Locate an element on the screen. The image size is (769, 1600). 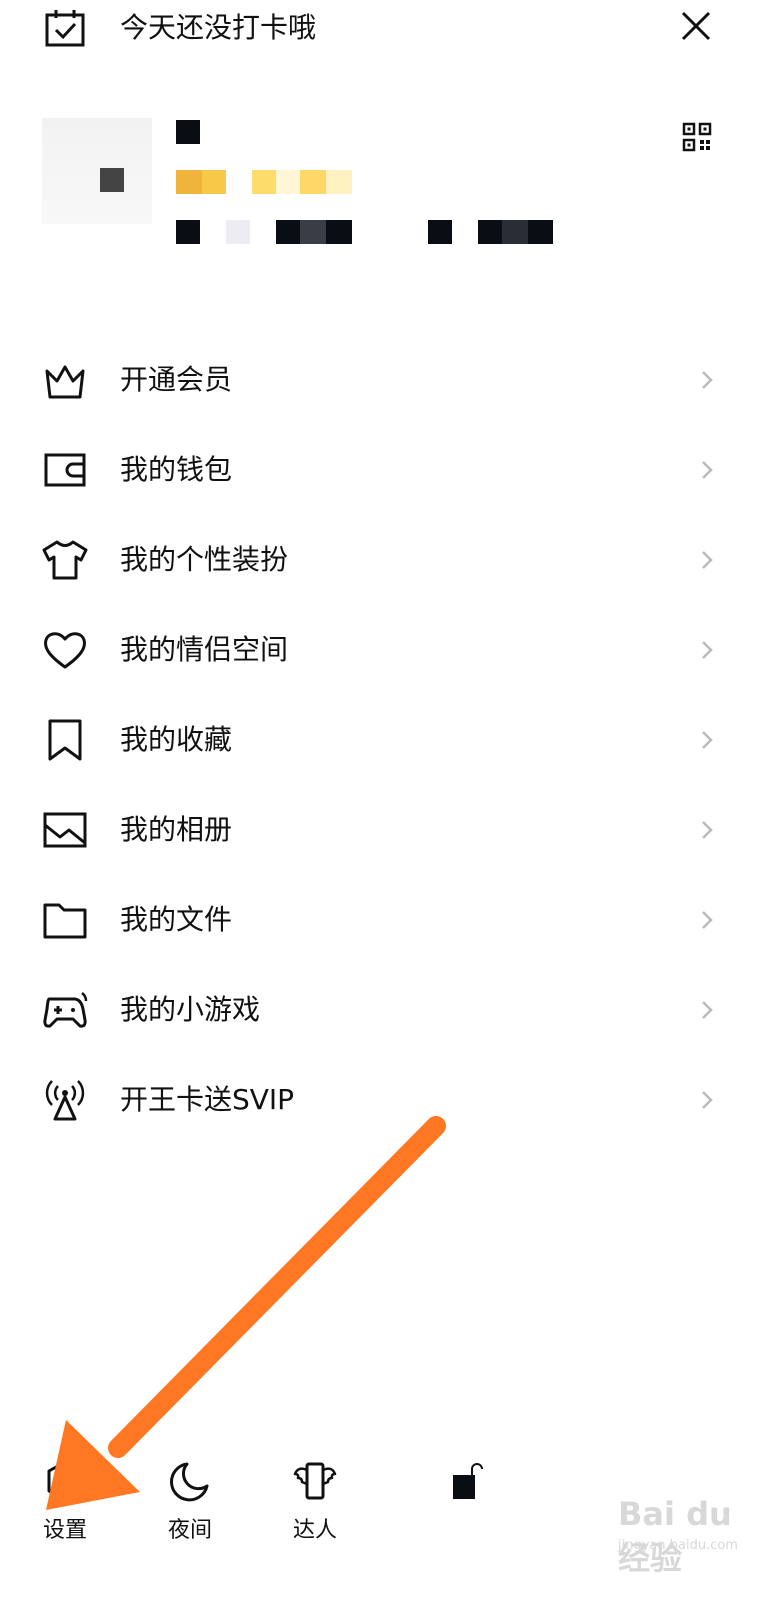
photo-album-icon is located at coordinates (65, 830).